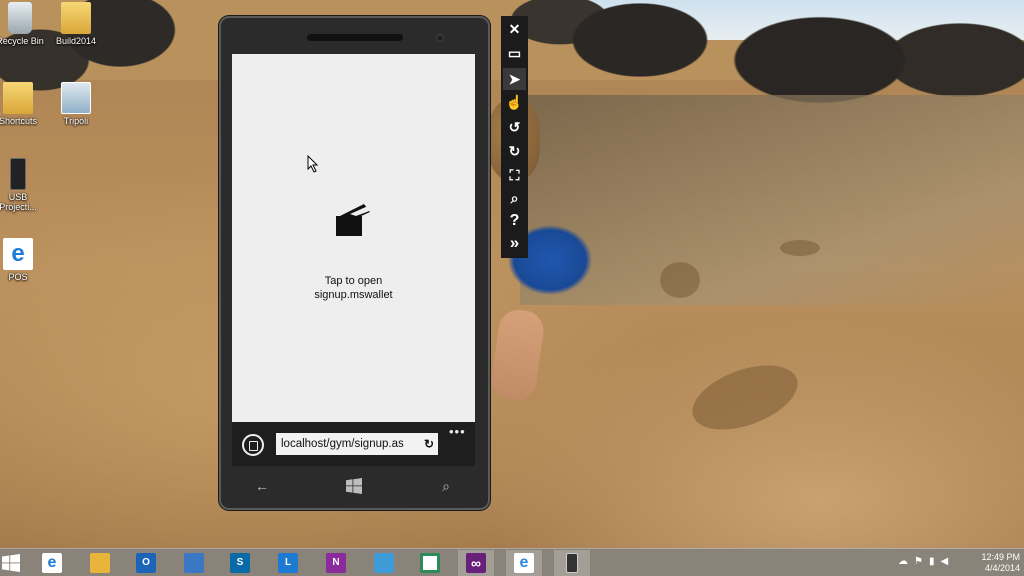 The height and width of the screenshot is (576, 1024). What do you see at coordinates (944, 561) in the screenshot?
I see `volume-icon: ◀` at bounding box center [944, 561].